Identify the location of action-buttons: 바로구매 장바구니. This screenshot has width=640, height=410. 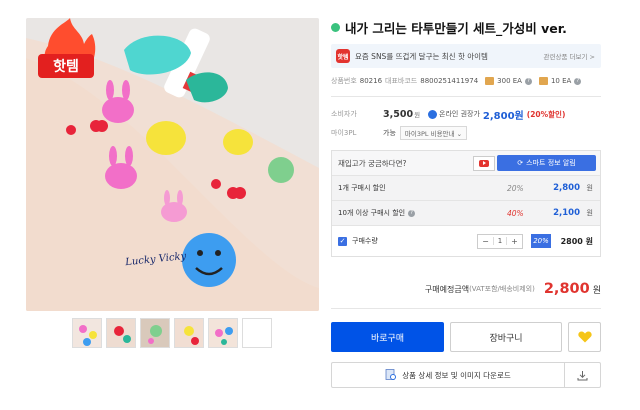
(466, 337).